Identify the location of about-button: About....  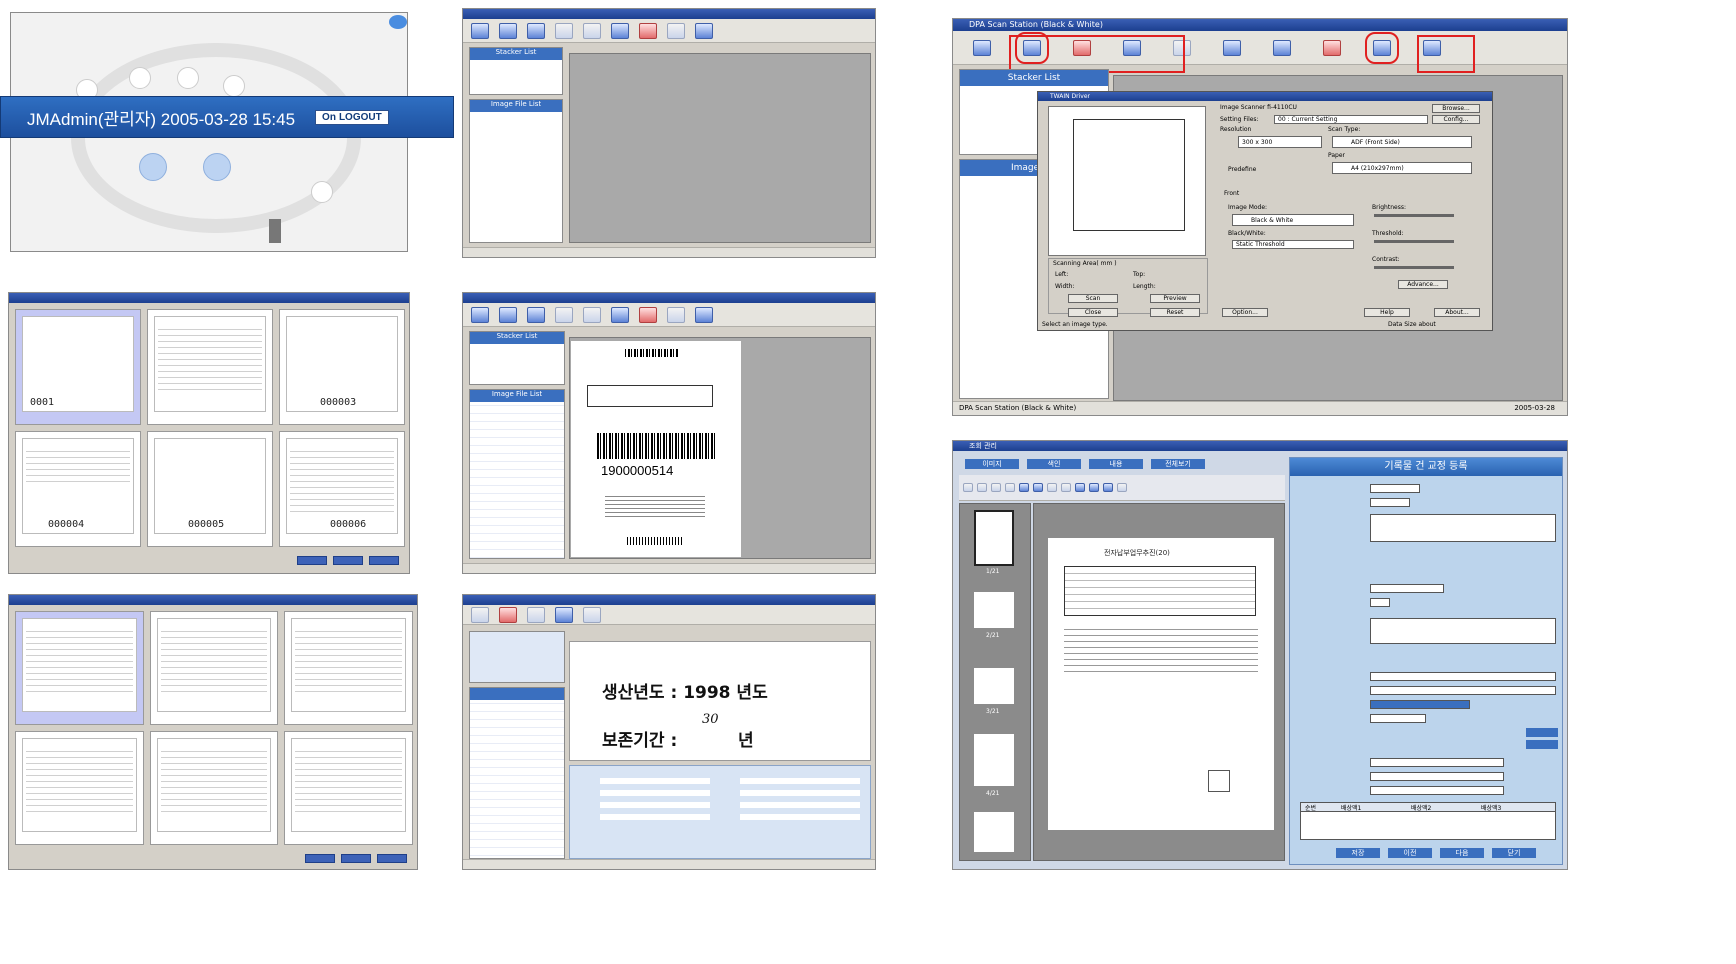
(1457, 312).